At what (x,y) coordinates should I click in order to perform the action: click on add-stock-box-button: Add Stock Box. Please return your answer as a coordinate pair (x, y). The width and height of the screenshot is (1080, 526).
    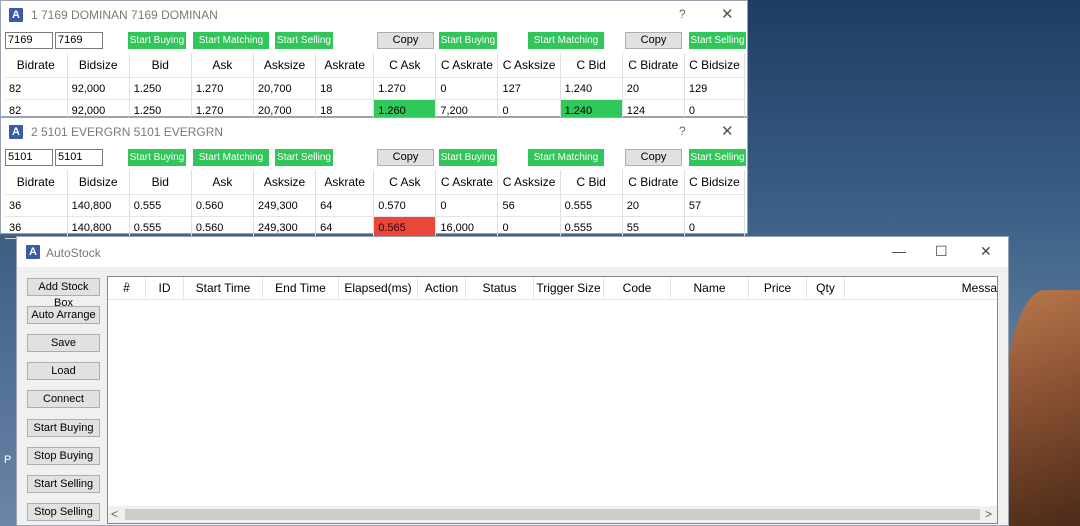
    Looking at the image, I should click on (63, 293).